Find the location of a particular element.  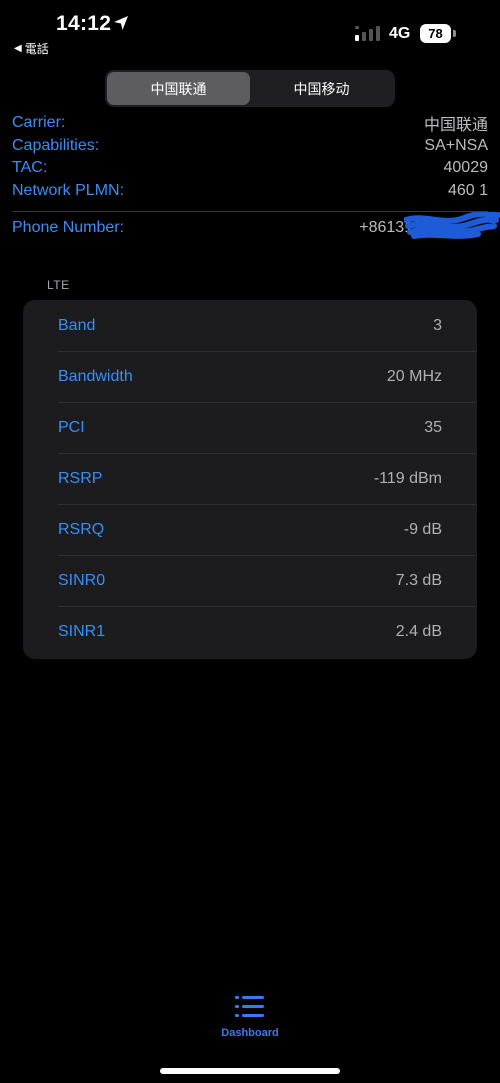

lte-label: RSRP is located at coordinates (80, 478).